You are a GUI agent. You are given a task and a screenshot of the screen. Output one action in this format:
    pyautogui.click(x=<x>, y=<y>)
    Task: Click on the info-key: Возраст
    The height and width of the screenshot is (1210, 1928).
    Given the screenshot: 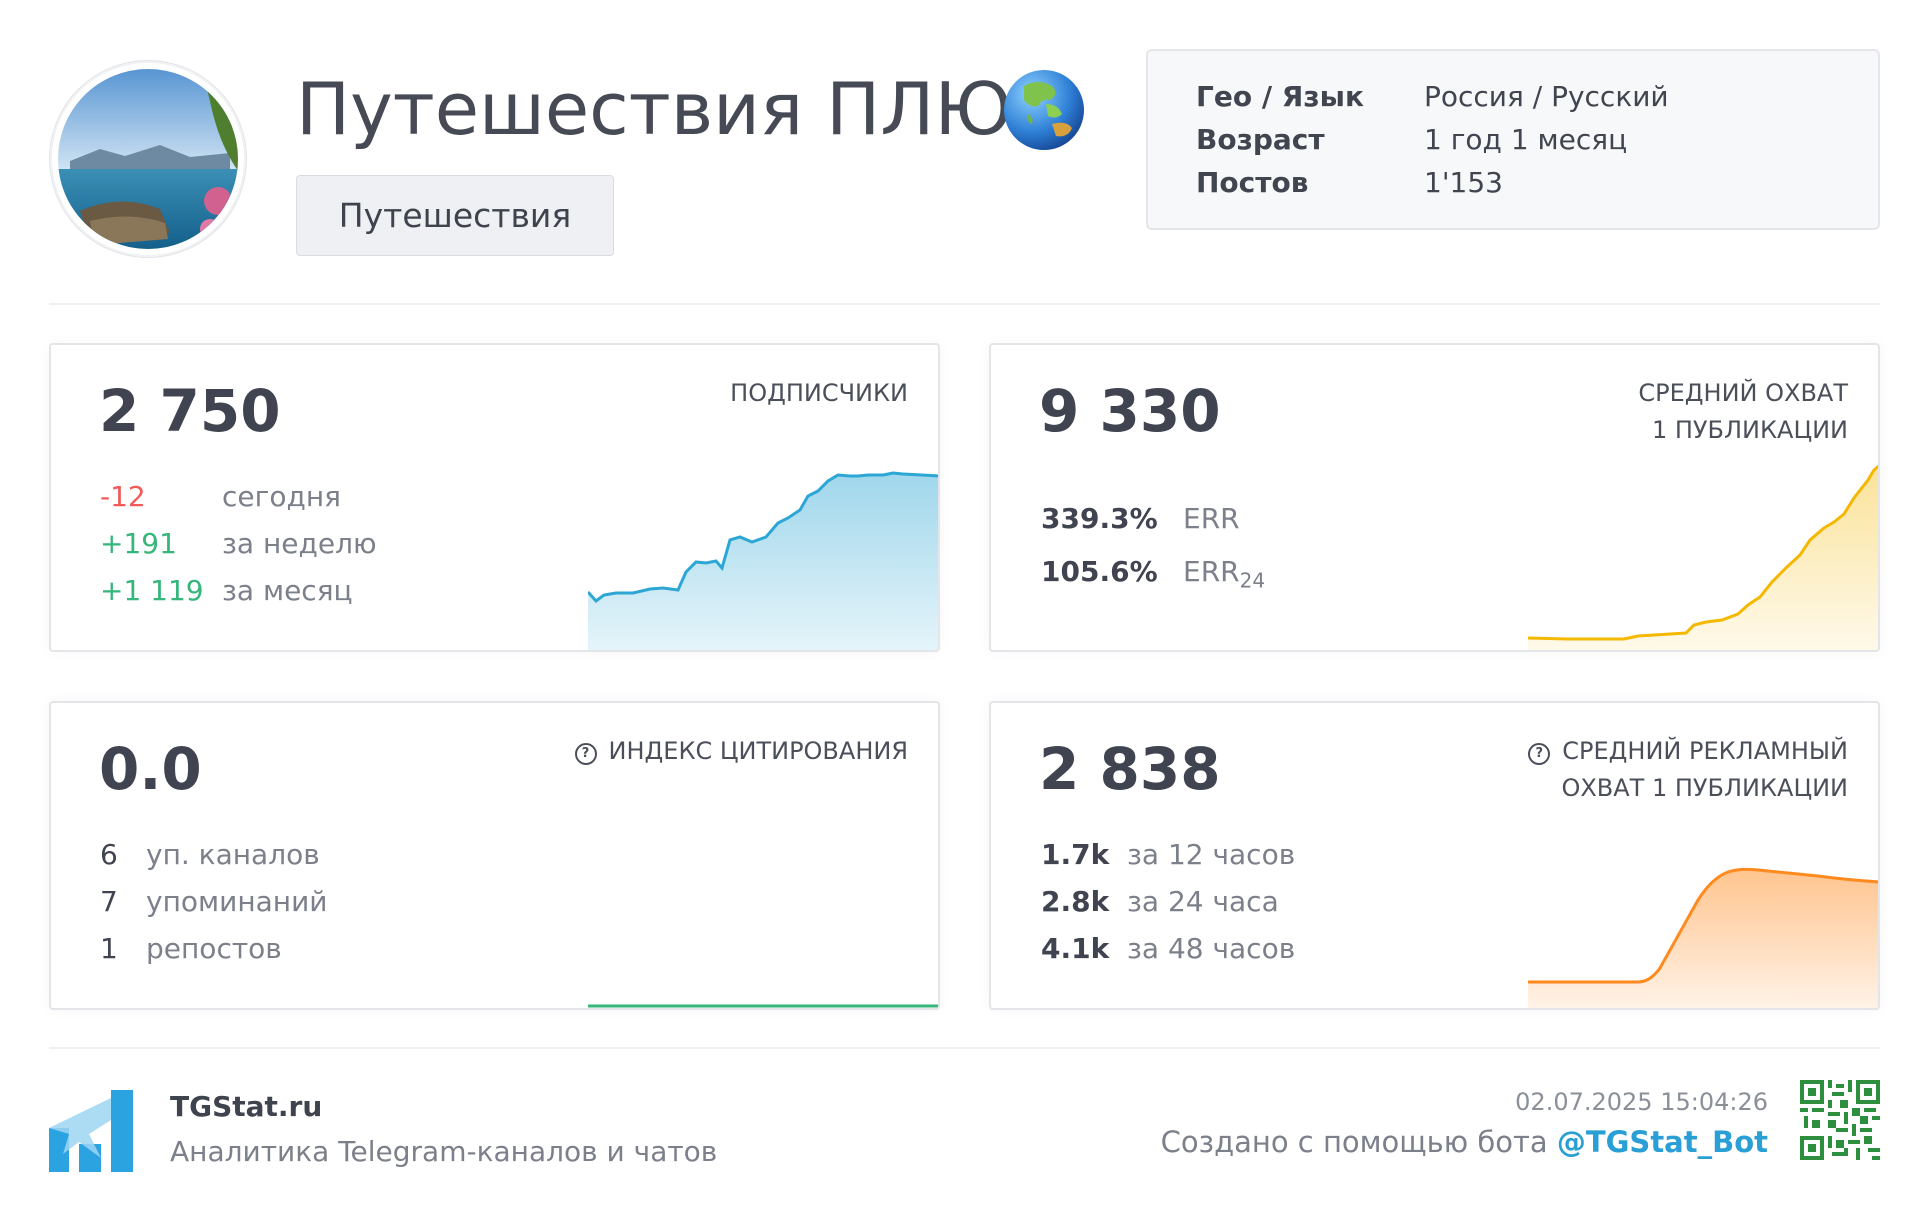 What is the action you would take?
    pyautogui.click(x=1260, y=139)
    